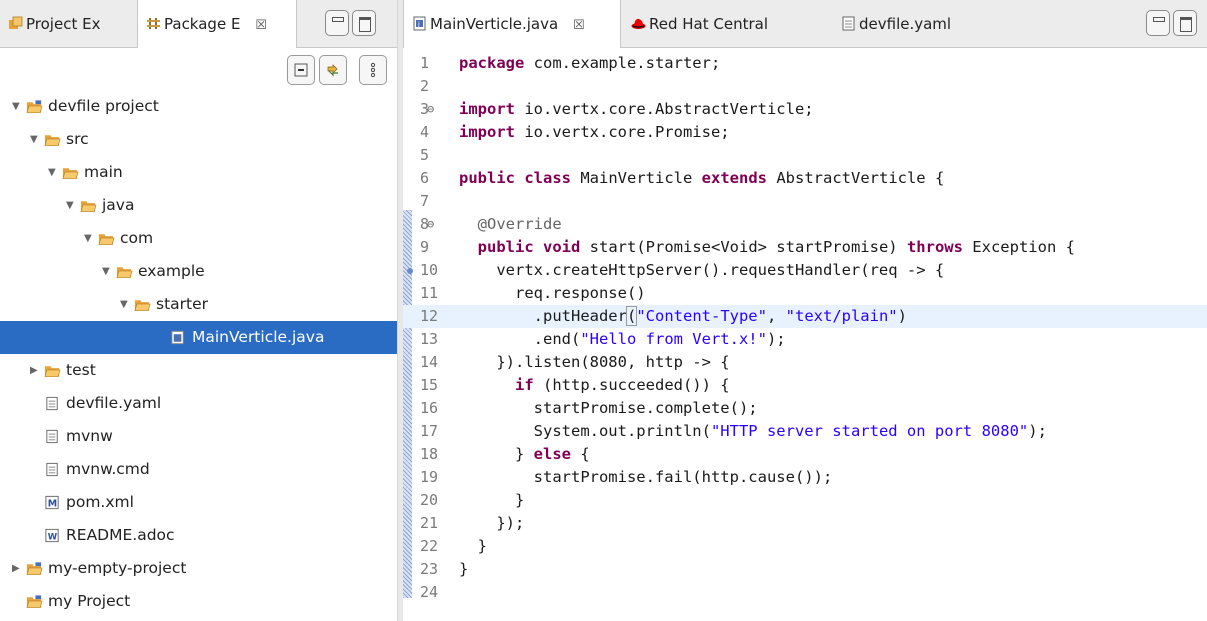 This screenshot has width=1207, height=621. What do you see at coordinates (198, 403) in the screenshot?
I see `tree-item: devfile.yaml` at bounding box center [198, 403].